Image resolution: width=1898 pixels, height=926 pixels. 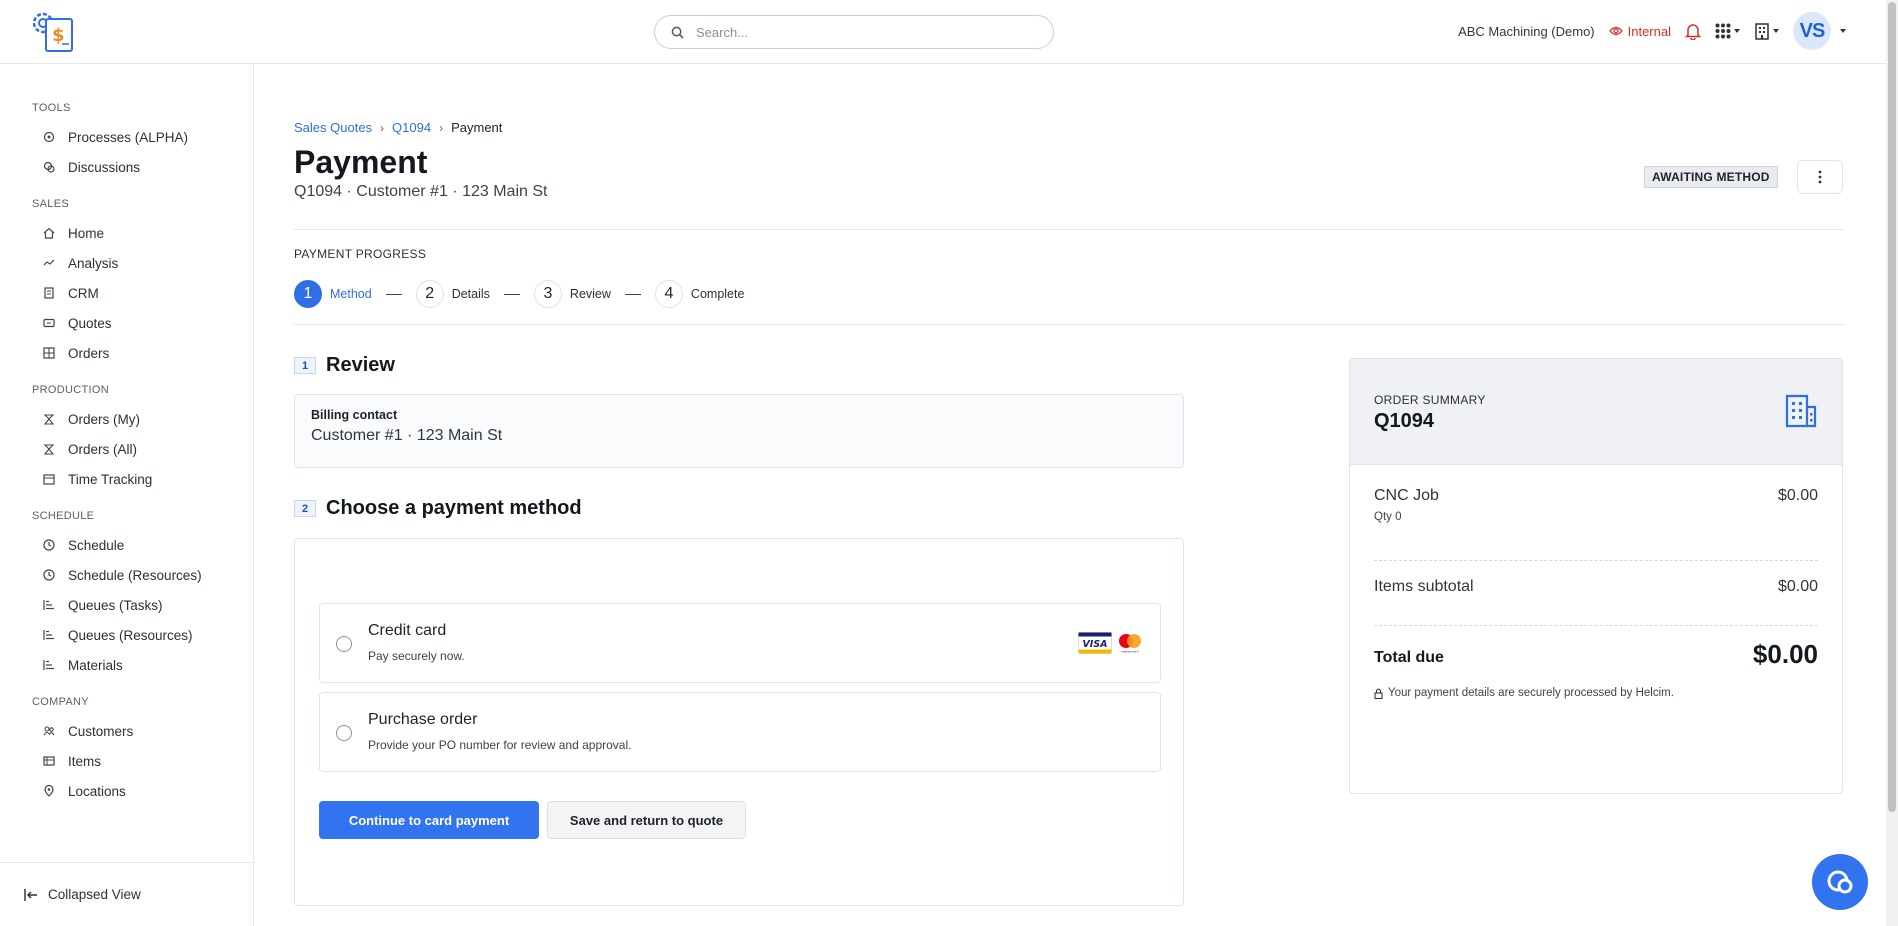 What do you see at coordinates (115, 605) in the screenshot?
I see `sidebar-item-label: Queues (Tasks)` at bounding box center [115, 605].